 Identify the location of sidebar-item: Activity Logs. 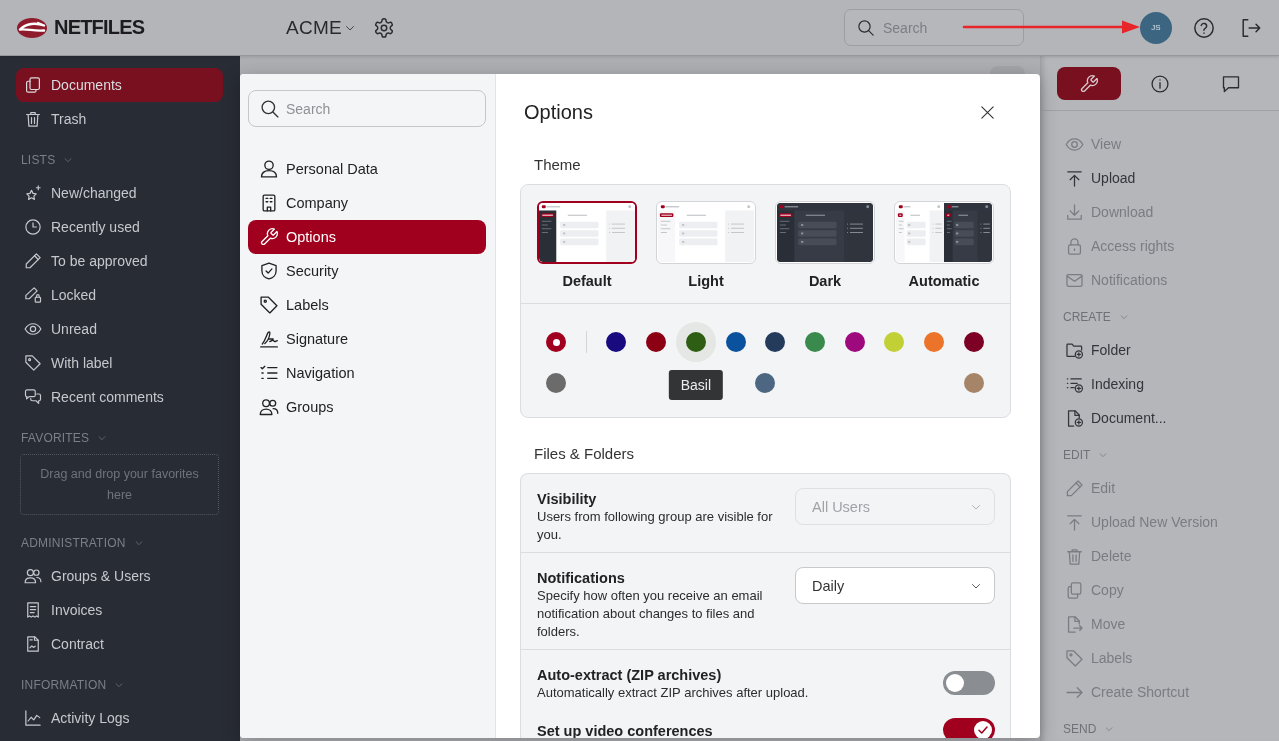
(119, 718).